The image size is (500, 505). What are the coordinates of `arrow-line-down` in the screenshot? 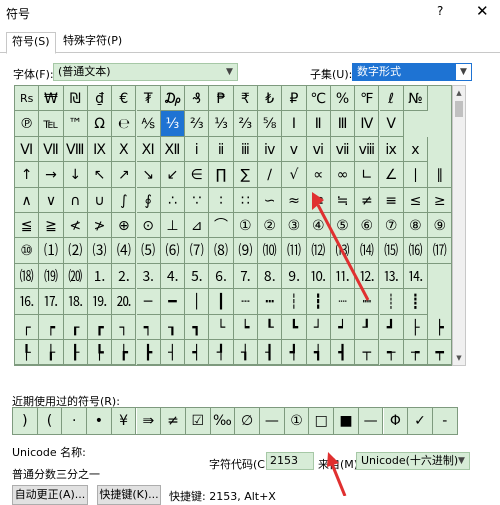 It's located at (338, 479).